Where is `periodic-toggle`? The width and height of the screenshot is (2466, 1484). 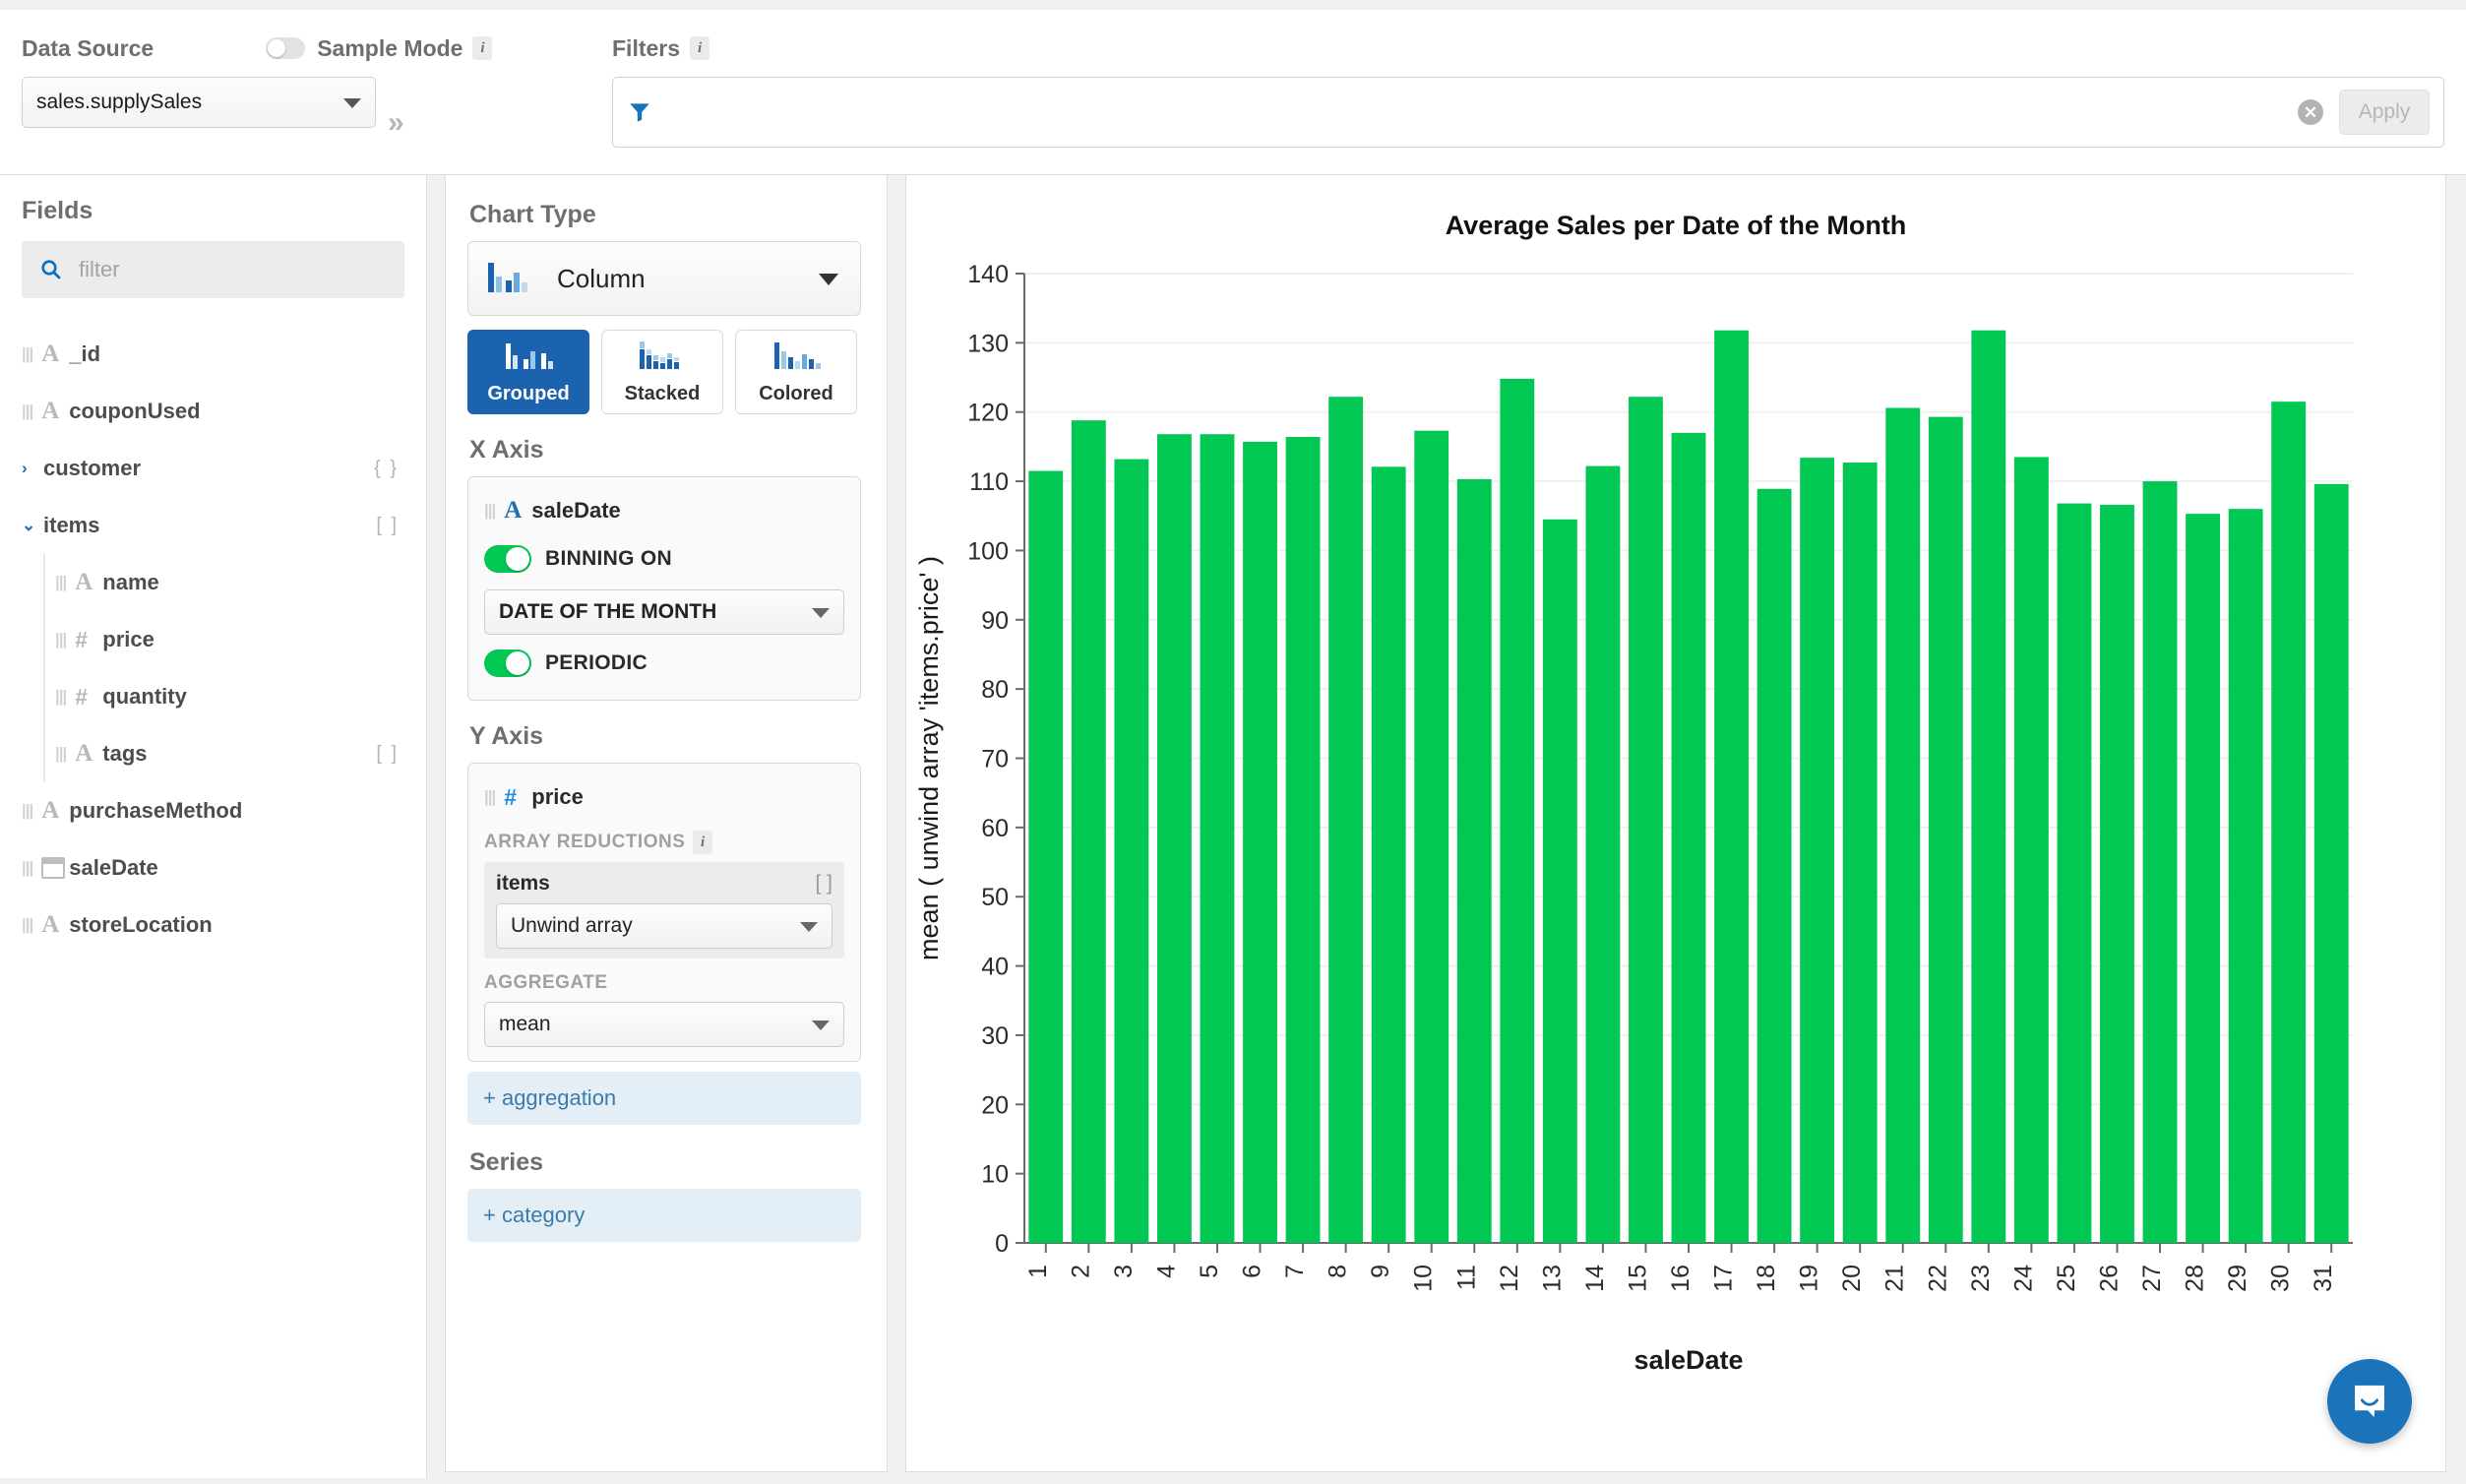 periodic-toggle is located at coordinates (507, 663).